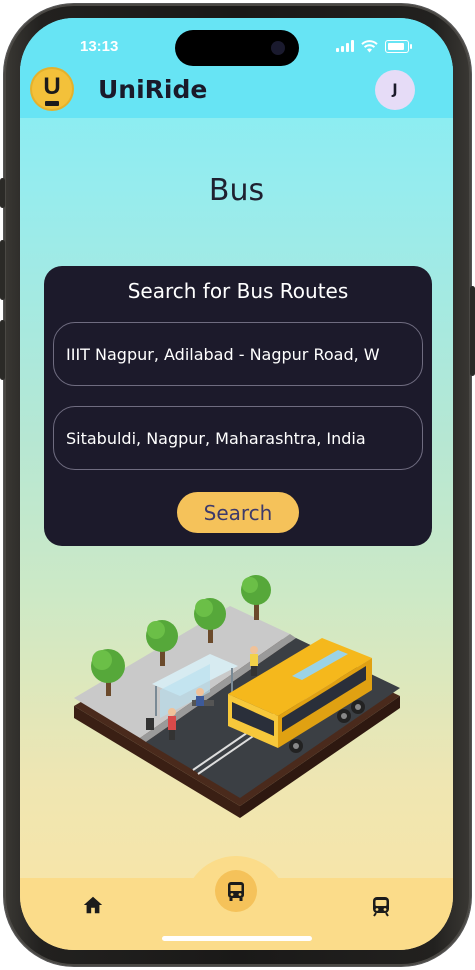 The width and height of the screenshot is (475, 970). I want to click on from-location-input: IIIT Nagpur, Adilabad - Nagpur Road, W, so click(238, 354).